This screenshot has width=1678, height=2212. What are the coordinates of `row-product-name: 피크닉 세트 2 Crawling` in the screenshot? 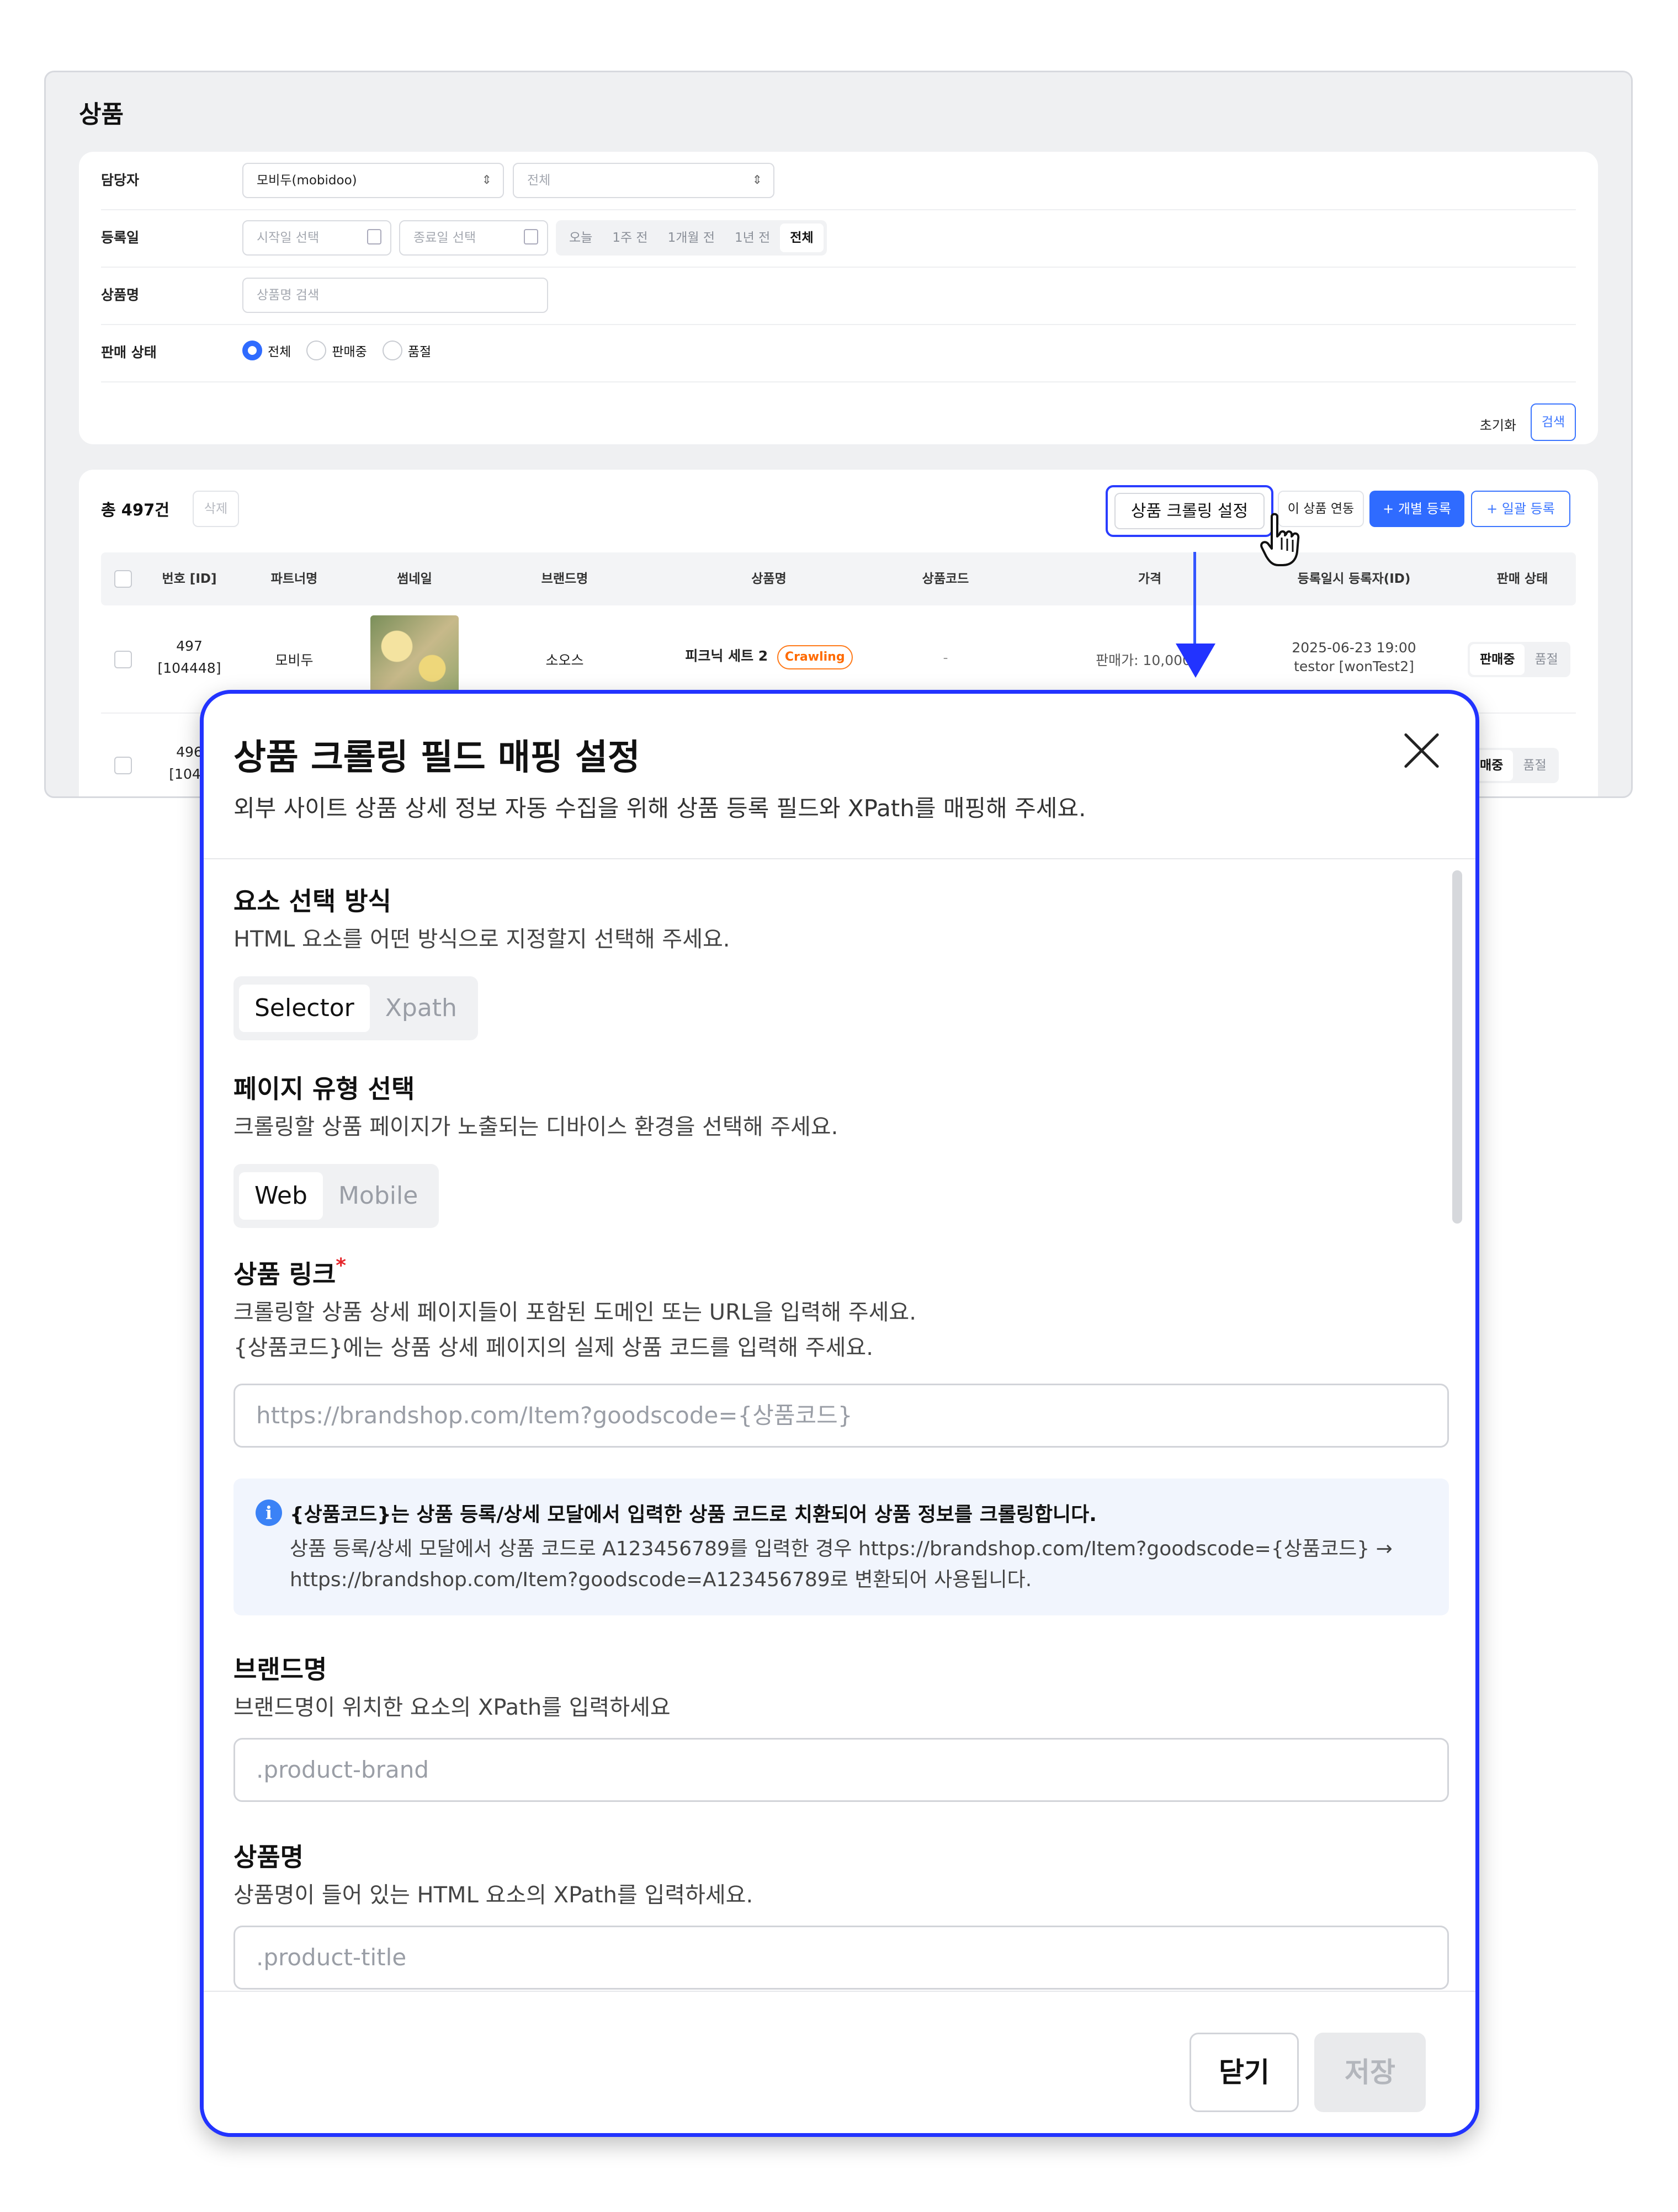 It's located at (769, 657).